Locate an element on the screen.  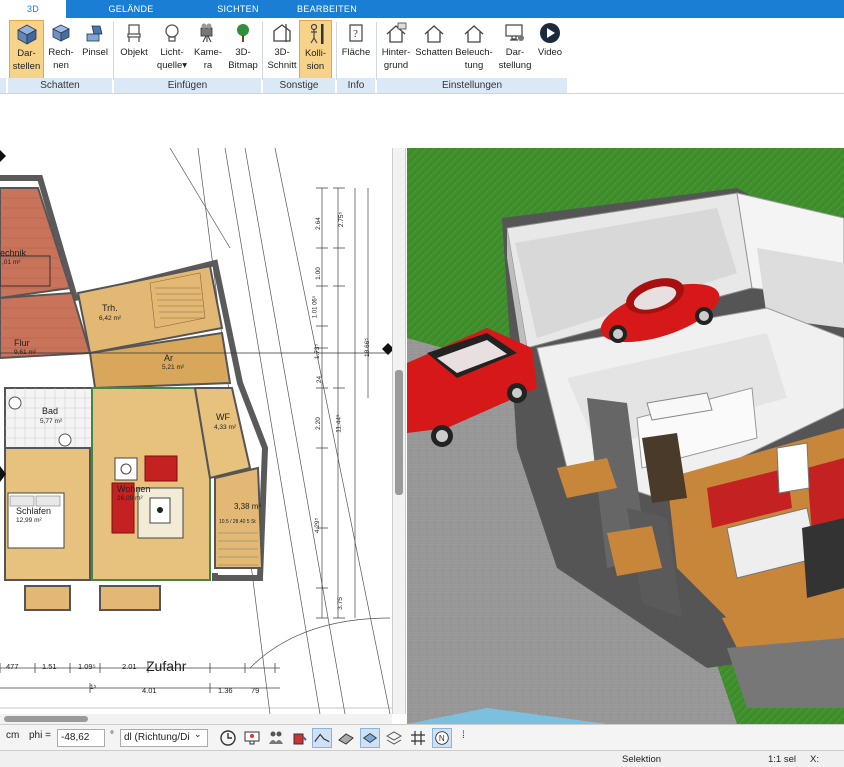
beleuchtung-button: Beleuch- tung is located at coordinates (474, 50).